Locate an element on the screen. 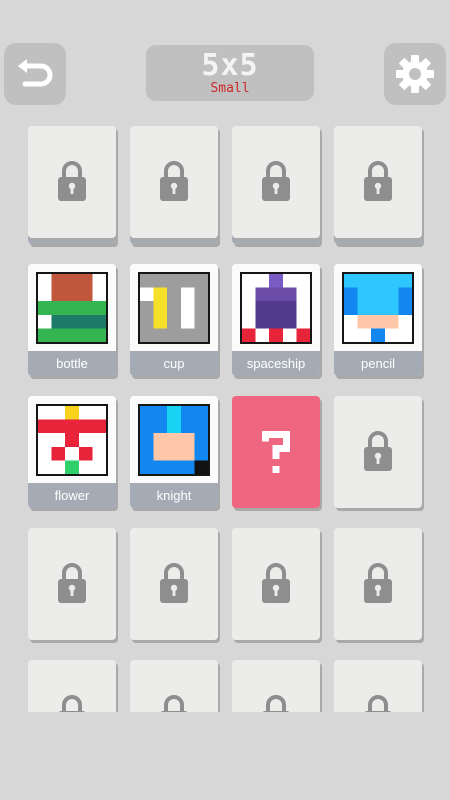 This screenshot has height=800, width=450. settings-button is located at coordinates (415, 74).